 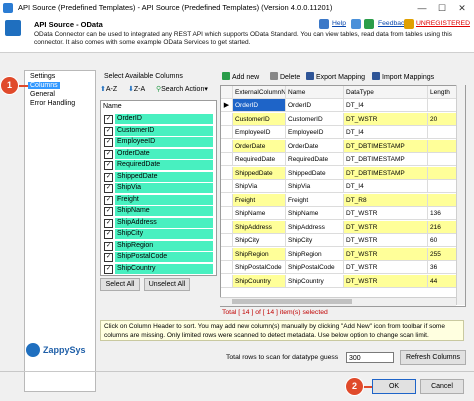 I want to click on external-column-cell: ShipCountry, so click(x=259, y=281).